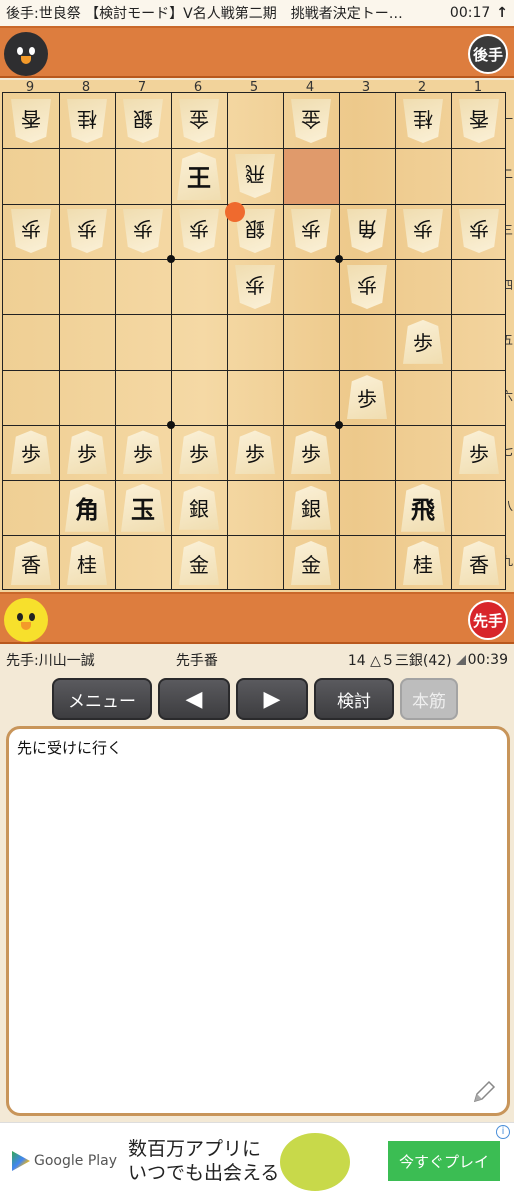  Describe the element at coordinates (311, 176) in the screenshot. I see `last-move-highlight` at that location.